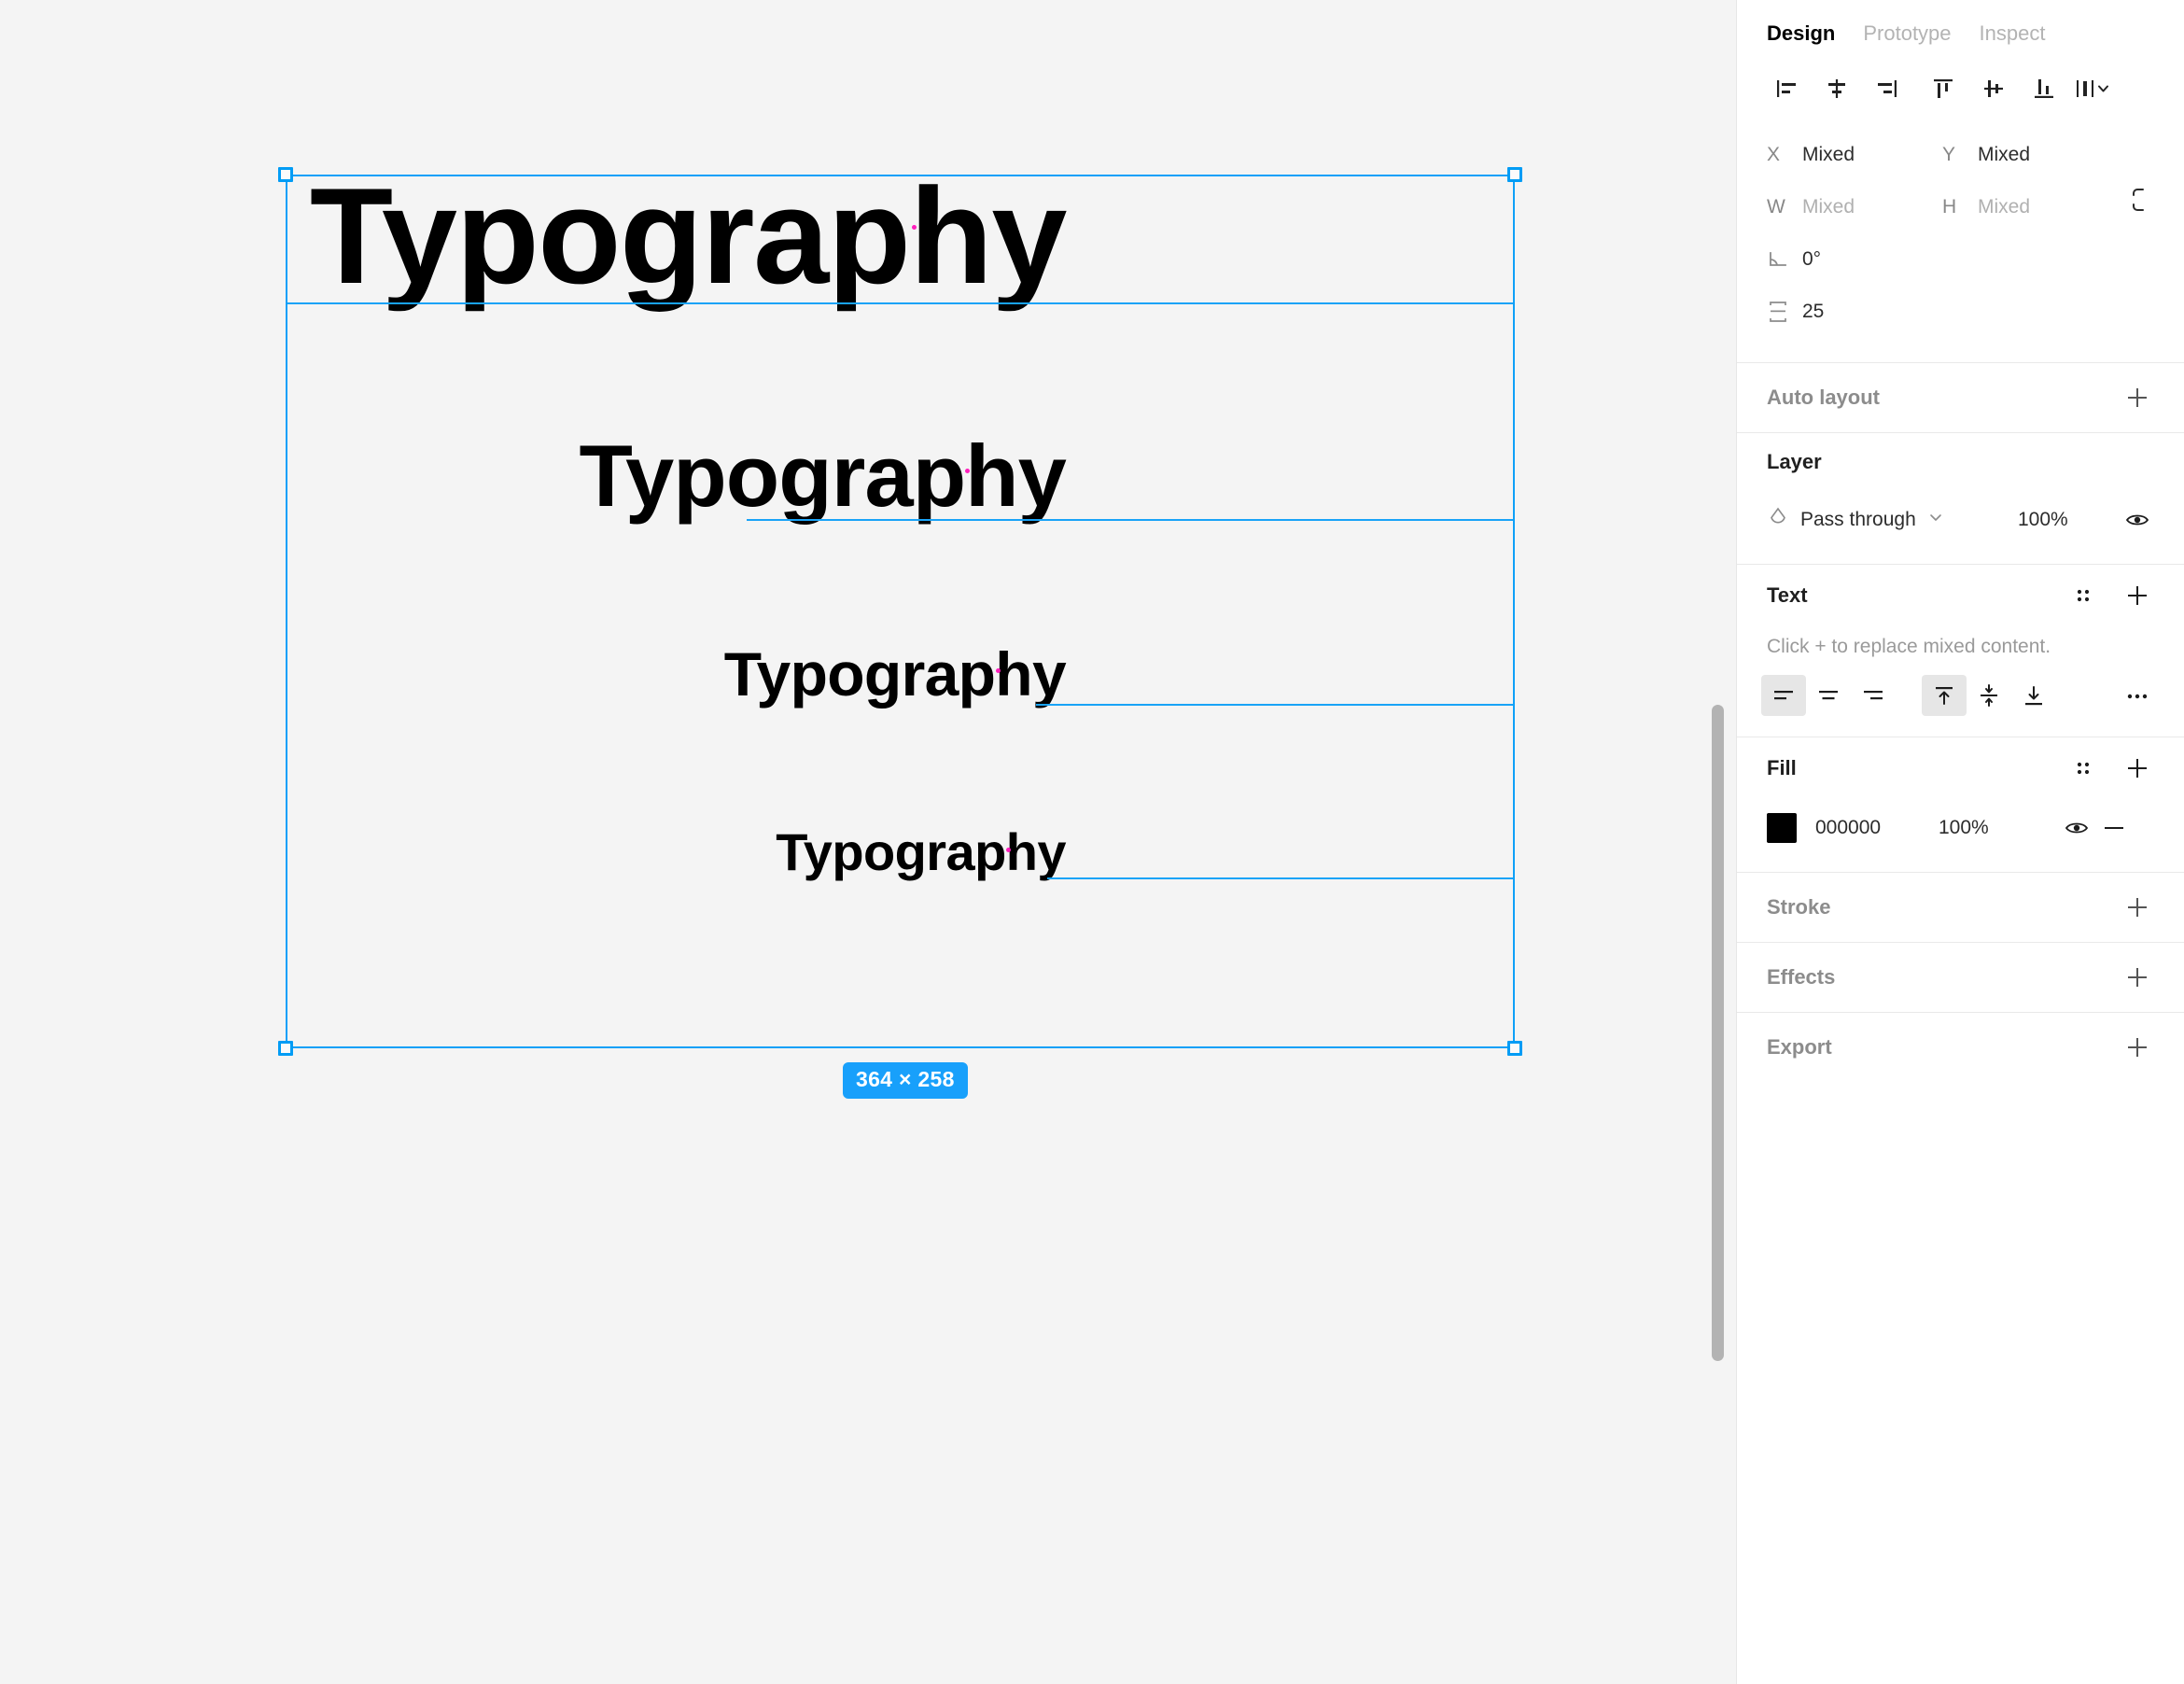  What do you see at coordinates (285, 174) in the screenshot?
I see `resize-handle-top-left` at bounding box center [285, 174].